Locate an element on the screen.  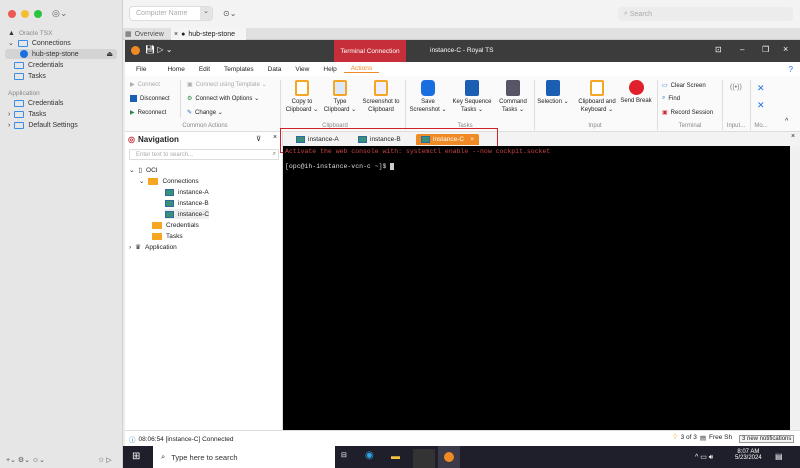
menu-edit: Edit is located at coordinates (204, 69).